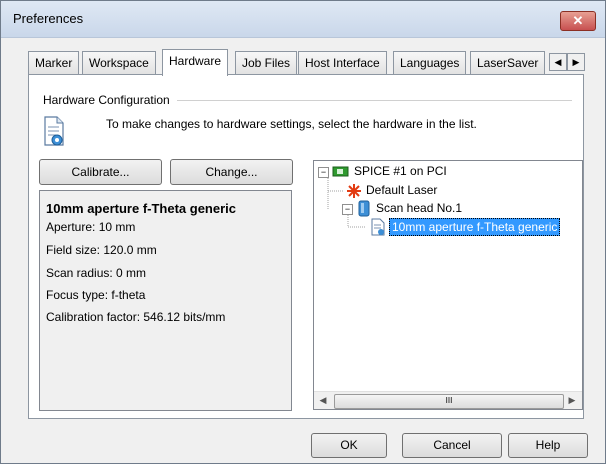 This screenshot has width=606, height=464. I want to click on tab-languages: Languages, so click(430, 62).